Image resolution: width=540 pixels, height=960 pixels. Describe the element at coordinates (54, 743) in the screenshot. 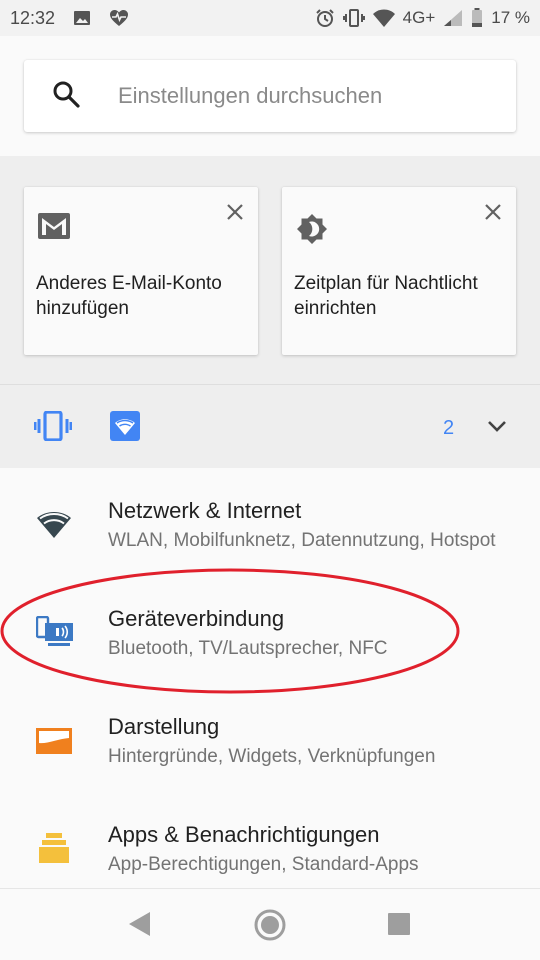

I see `display-icon` at that location.